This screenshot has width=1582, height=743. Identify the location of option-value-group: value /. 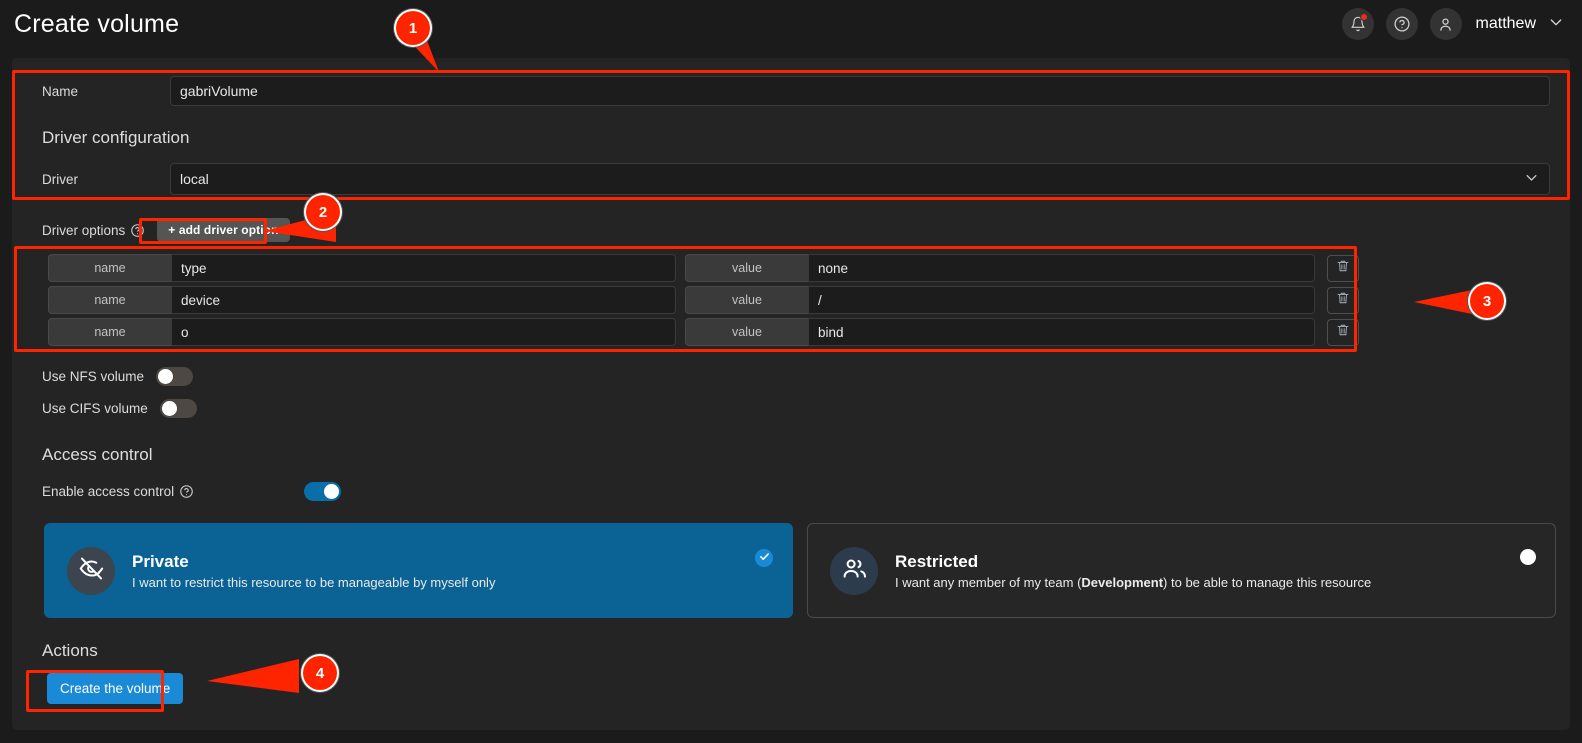
(1000, 300).